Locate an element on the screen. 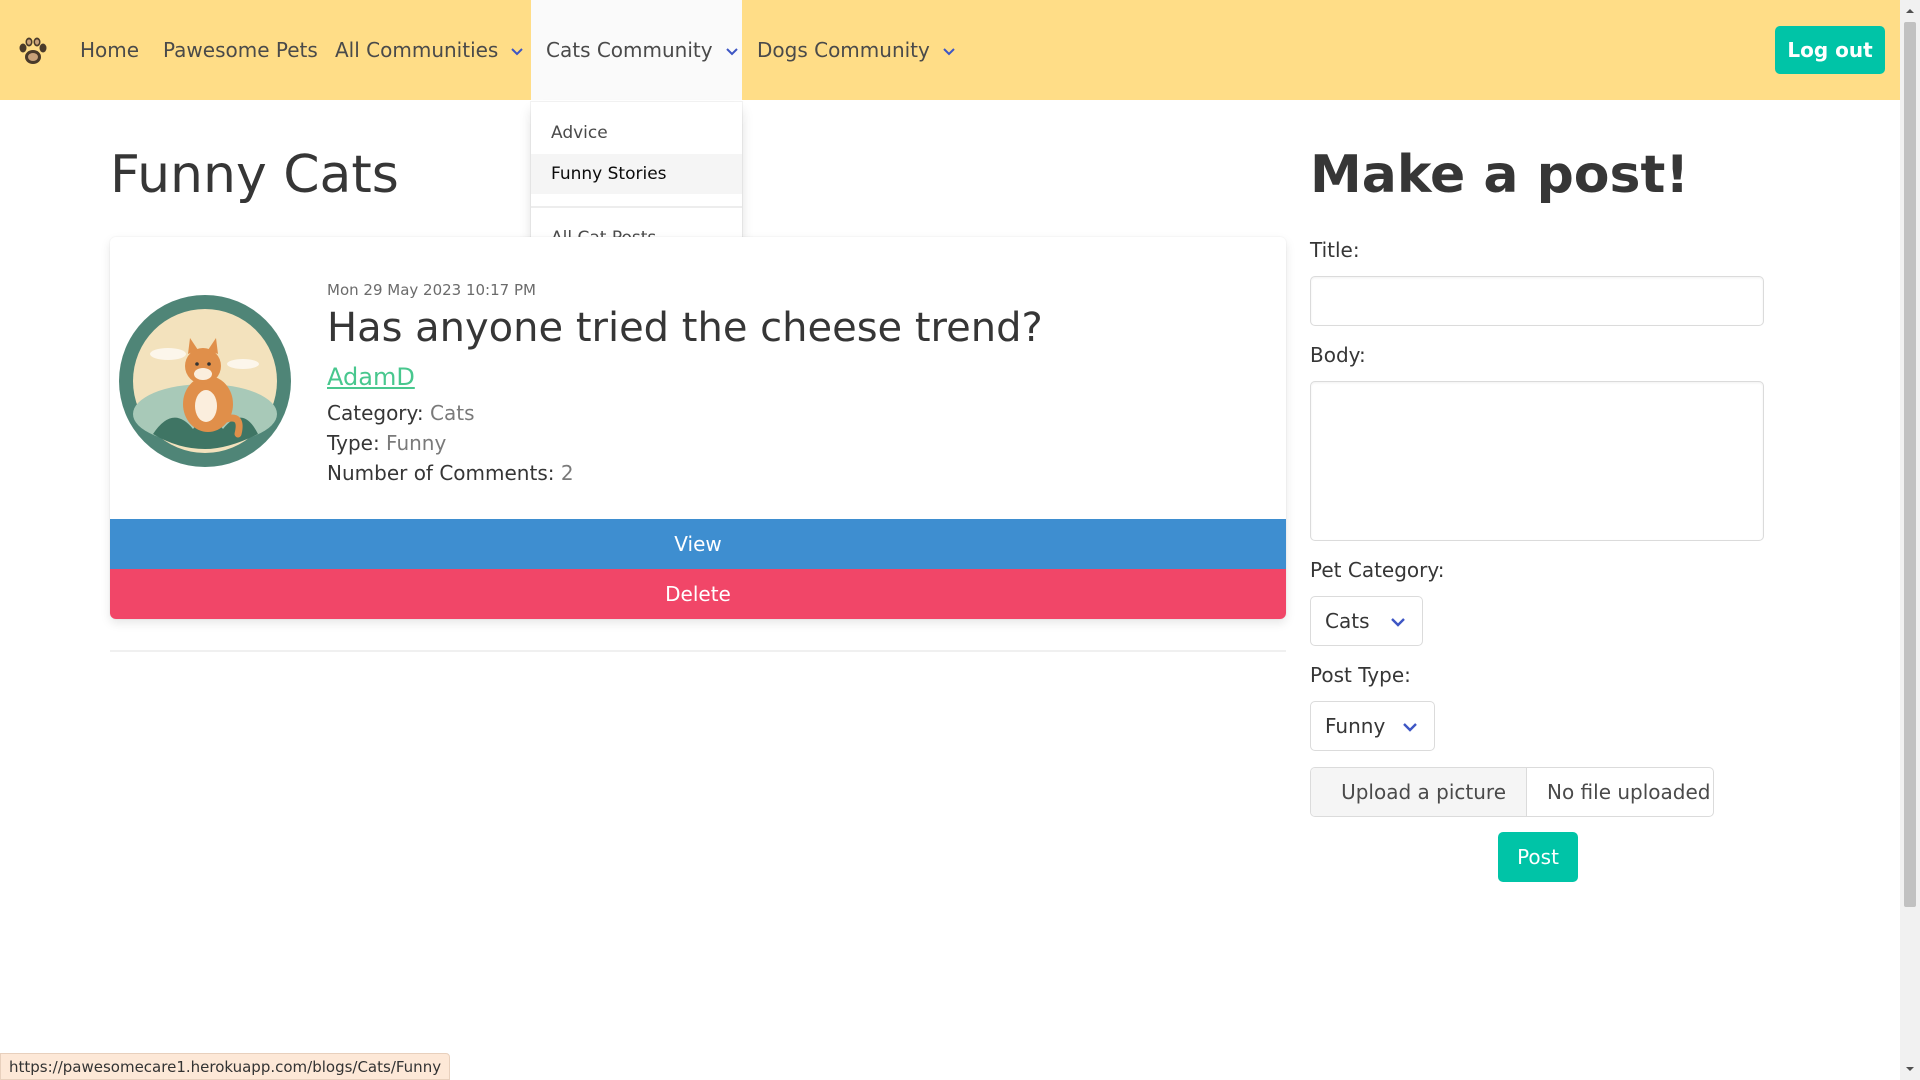 This screenshot has height=1080, width=1920. nav-dogs-community: Dogs Community is located at coordinates (856, 50).